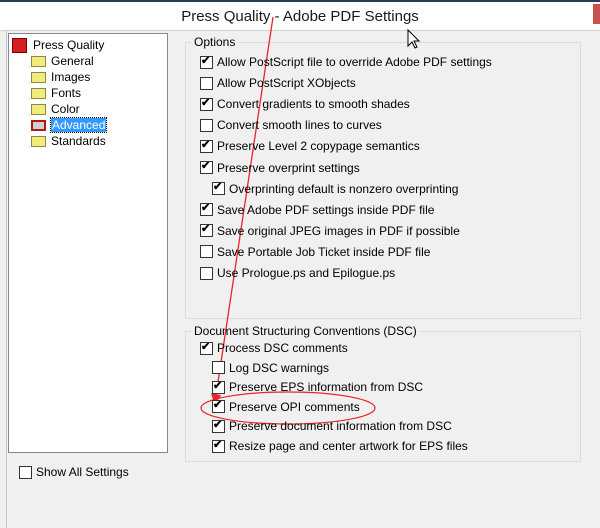  I want to click on dsc-checkbox: Preserve EPS information from DSC, so click(317, 387).